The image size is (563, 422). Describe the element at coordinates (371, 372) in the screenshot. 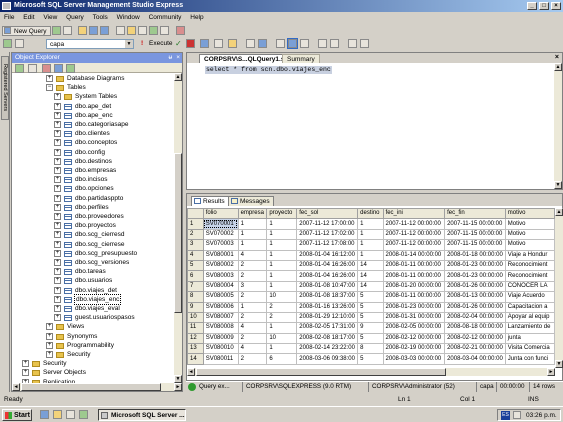

I see `grid-horizontal-scrollbar: ◄ ►` at that location.